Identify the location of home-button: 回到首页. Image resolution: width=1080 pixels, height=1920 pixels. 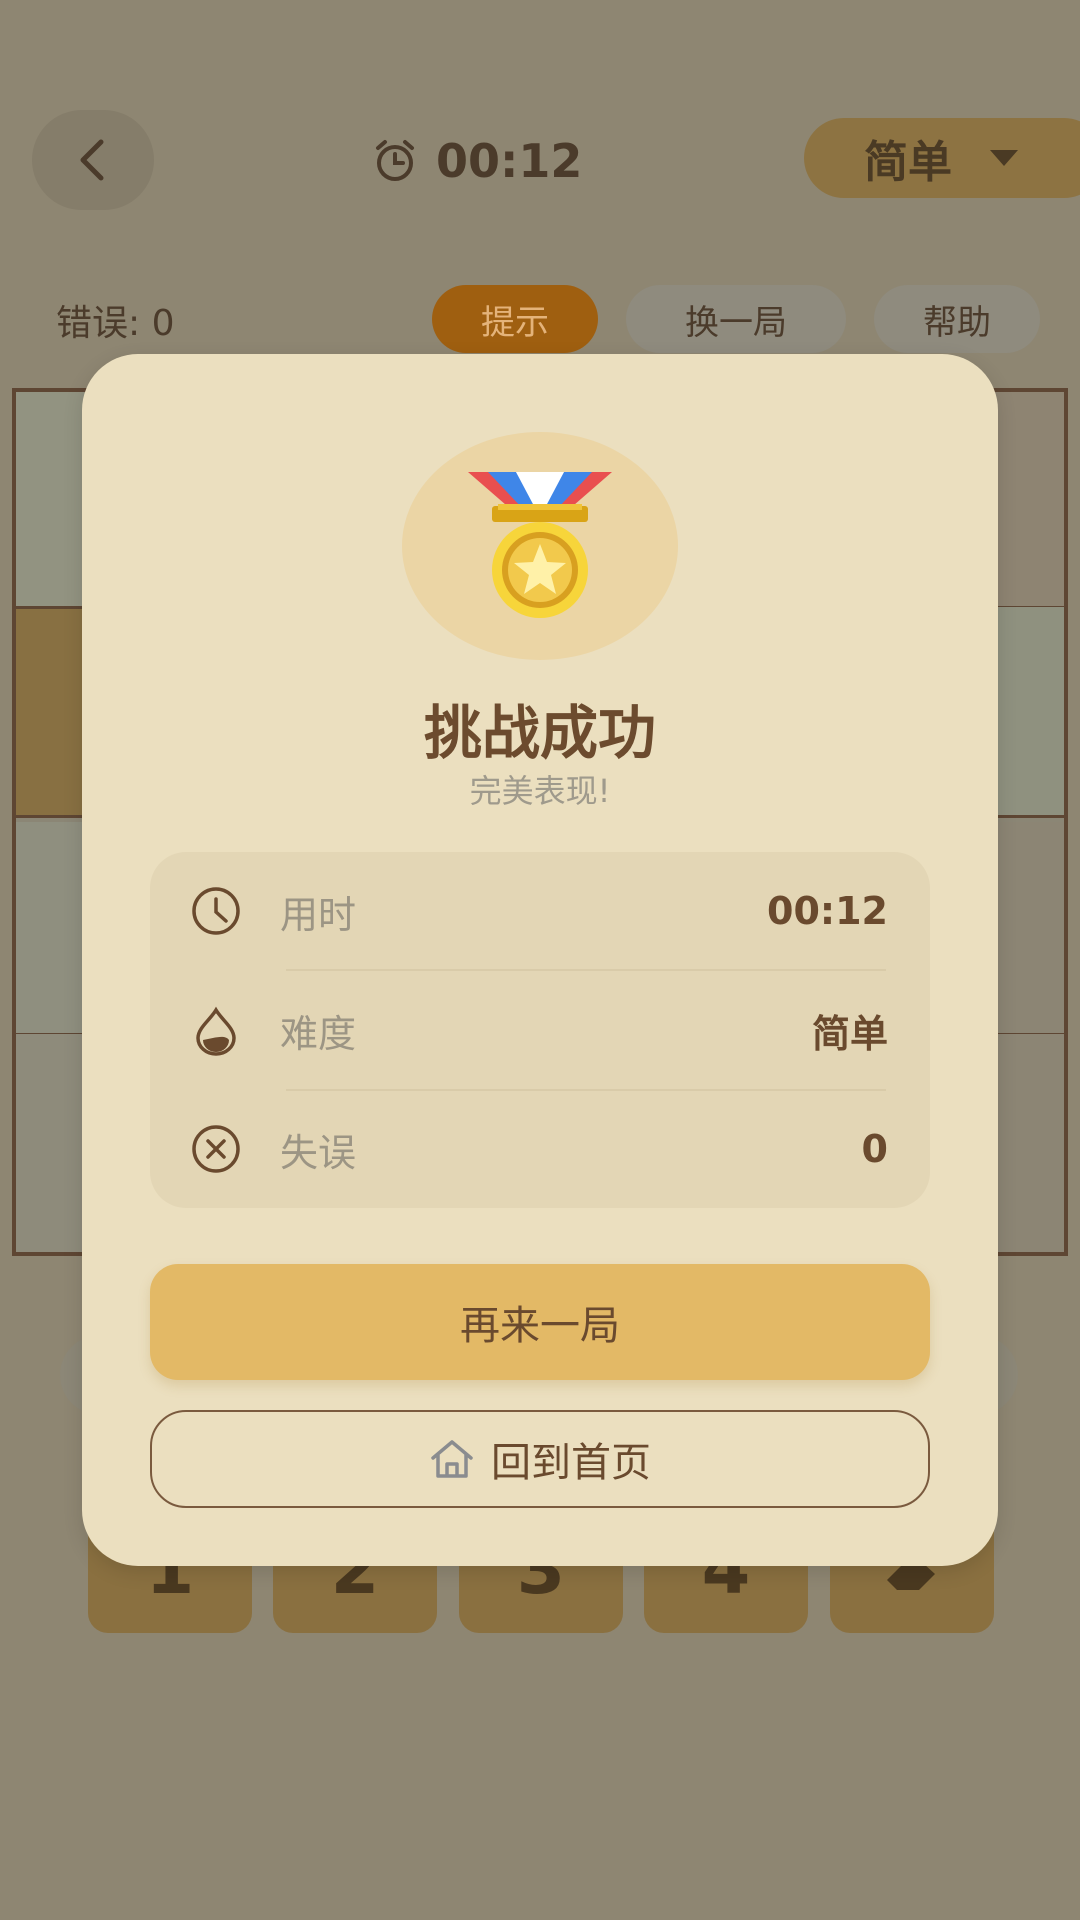
(540, 1459).